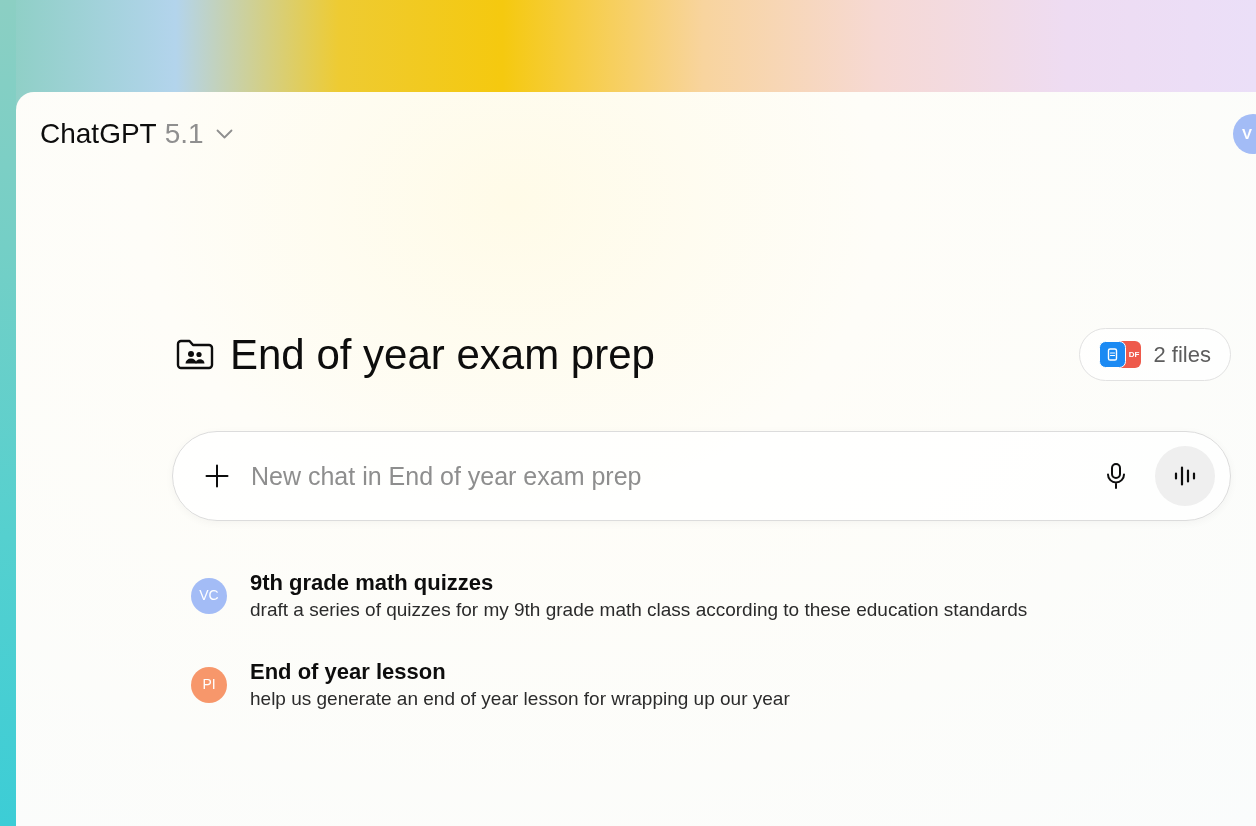 This screenshot has width=1256, height=826. I want to click on plus-icon, so click(217, 476).